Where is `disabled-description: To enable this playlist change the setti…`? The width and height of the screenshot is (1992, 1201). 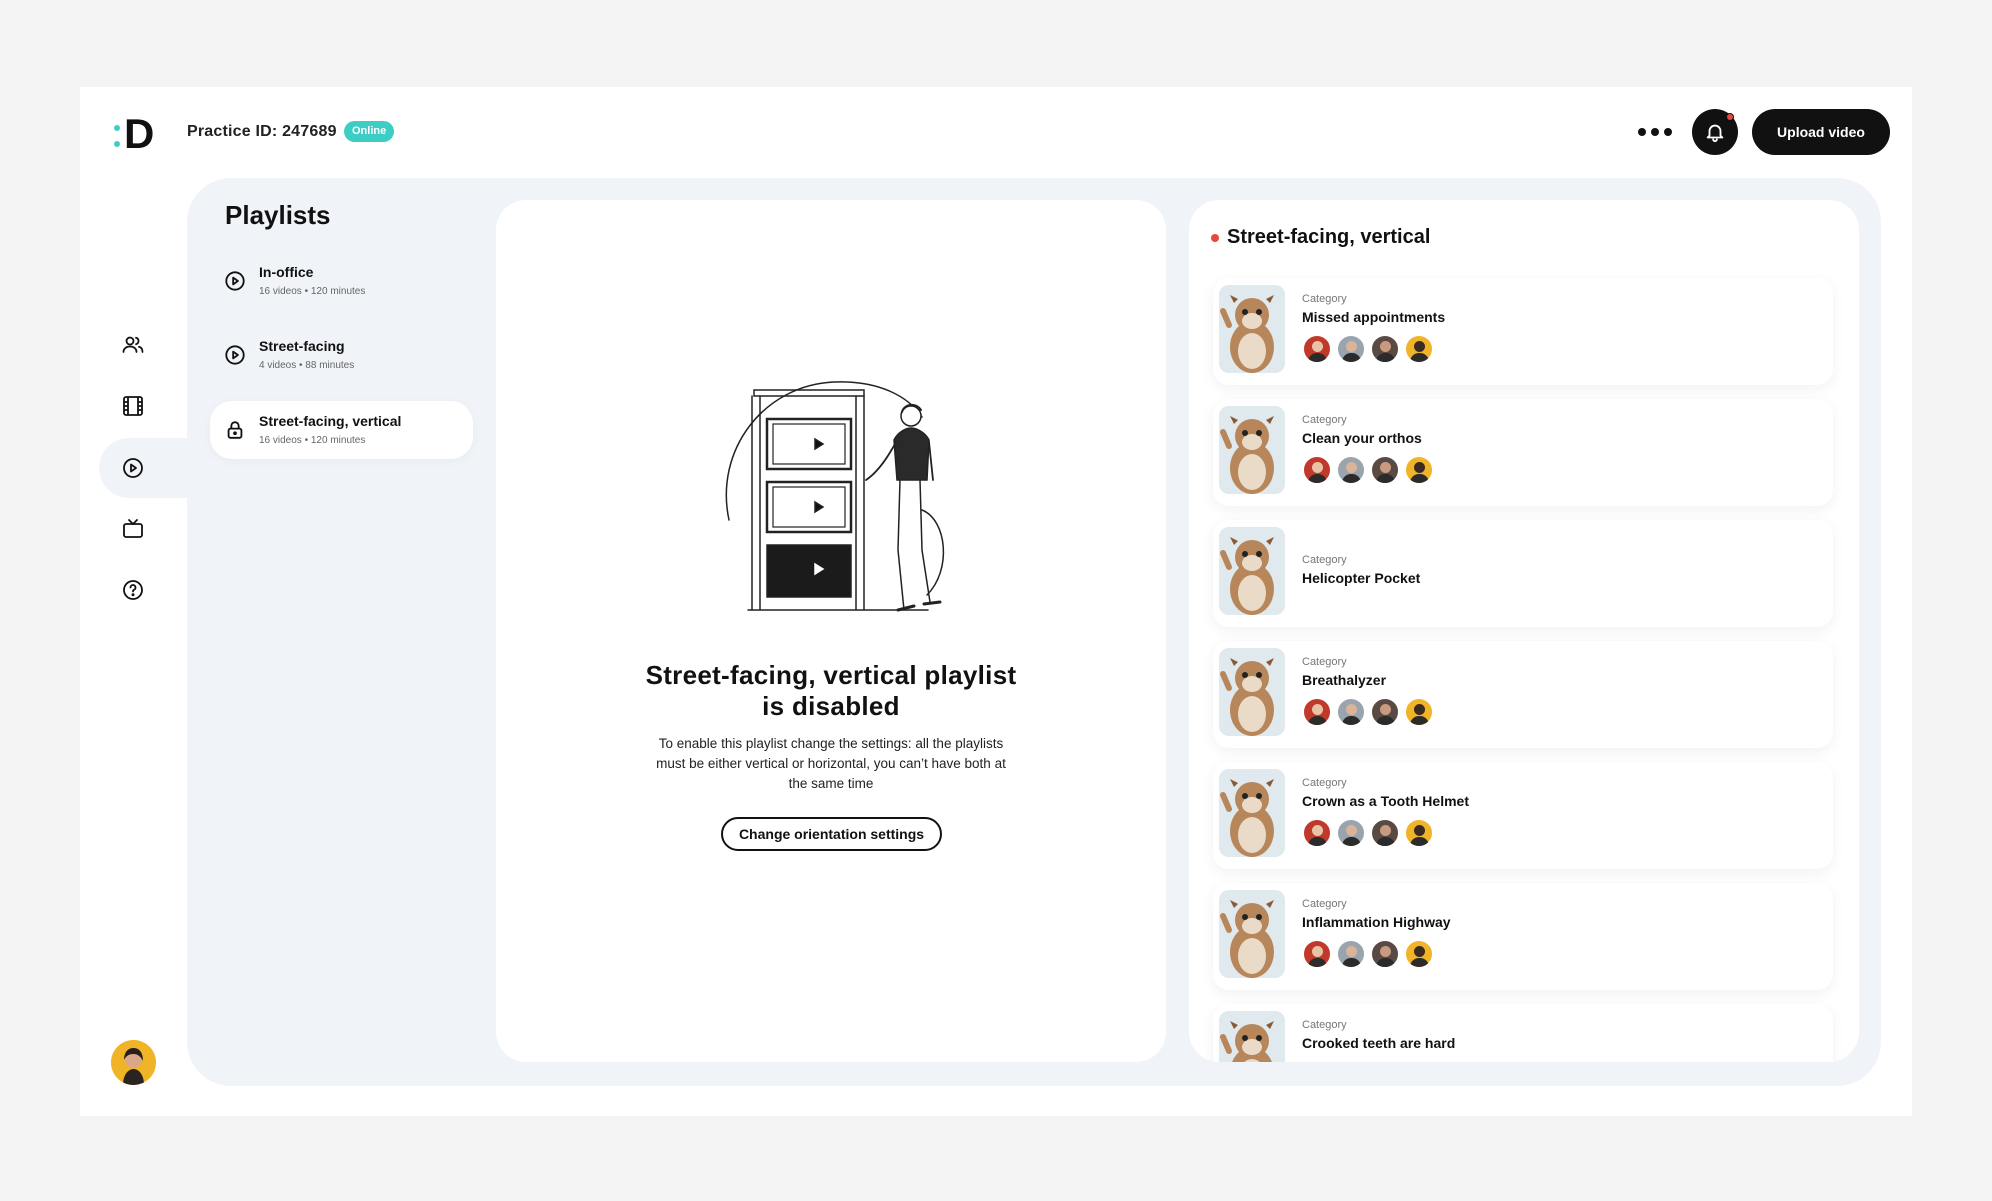
disabled-description: To enable this playlist change the setti… is located at coordinates (831, 763).